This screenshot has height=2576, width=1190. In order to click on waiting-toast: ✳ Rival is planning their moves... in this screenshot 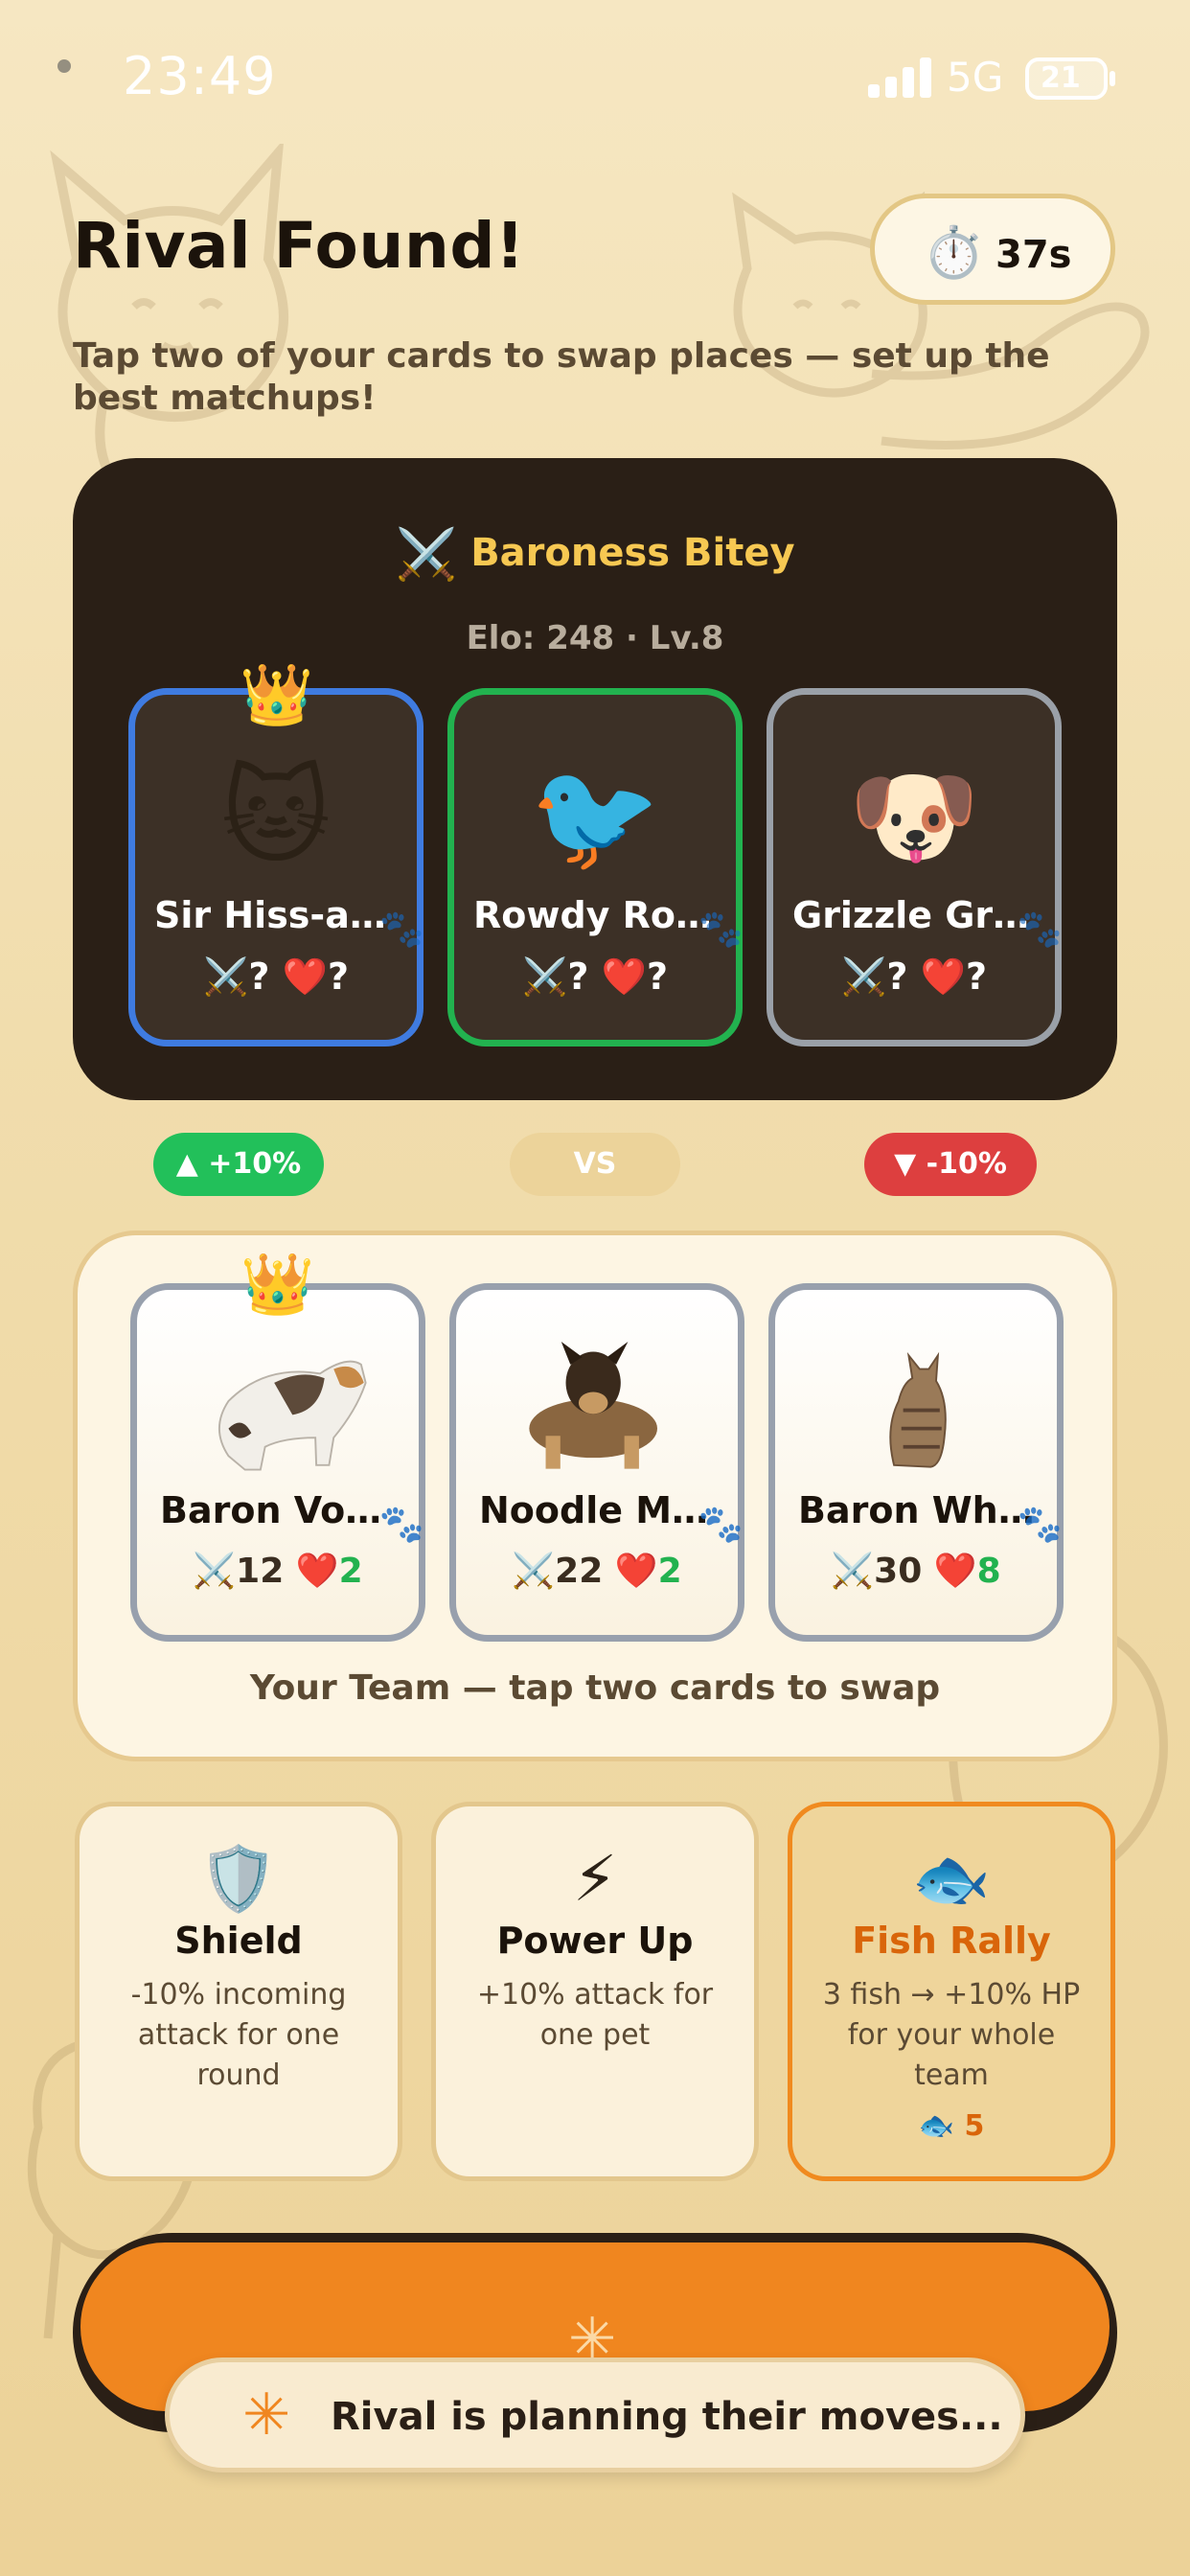, I will do `click(595, 2415)`.